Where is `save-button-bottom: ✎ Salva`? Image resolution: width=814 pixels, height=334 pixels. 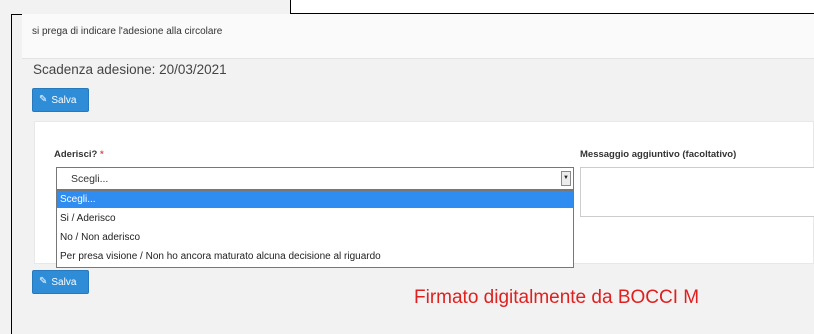 save-button-bottom: ✎ Salva is located at coordinates (60, 282).